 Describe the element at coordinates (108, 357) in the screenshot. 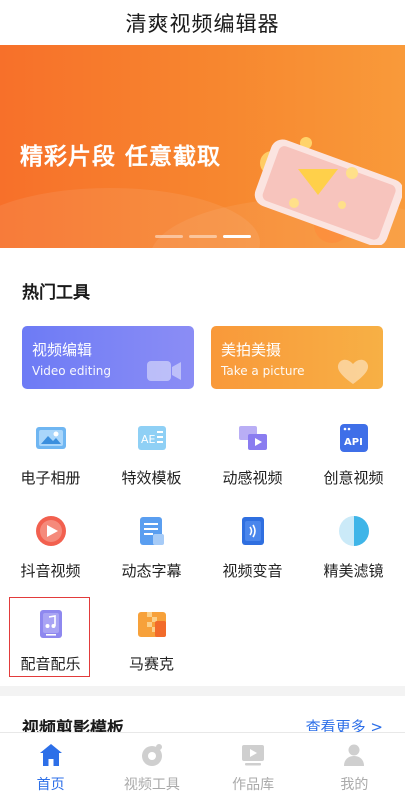

I see `video-editing-card: 视频编辑 Video editing` at that location.